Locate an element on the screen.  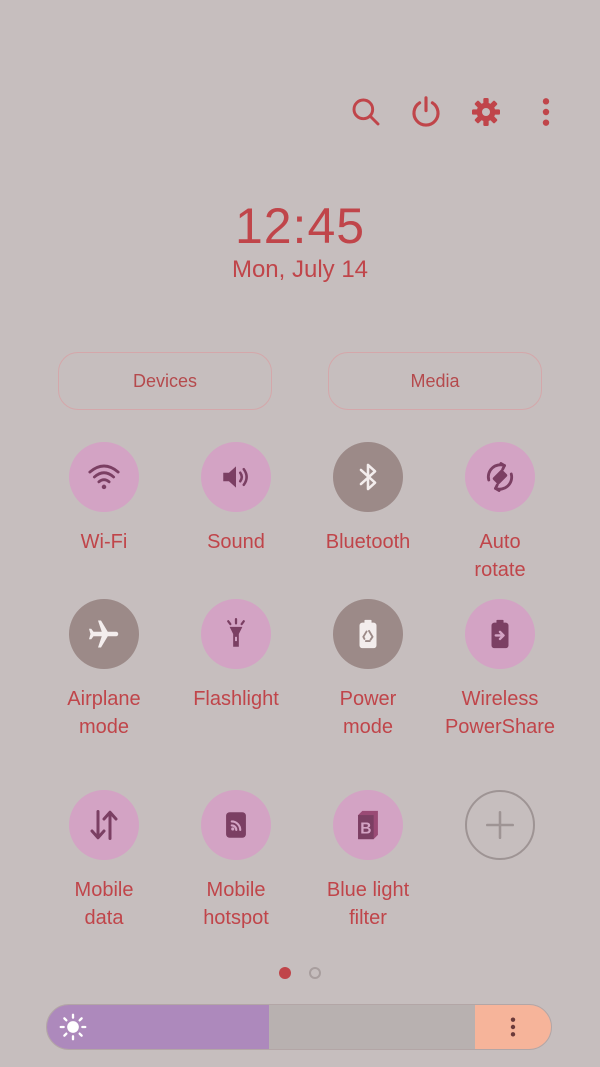
battery-recycle-icon is located at coordinates (368, 634).